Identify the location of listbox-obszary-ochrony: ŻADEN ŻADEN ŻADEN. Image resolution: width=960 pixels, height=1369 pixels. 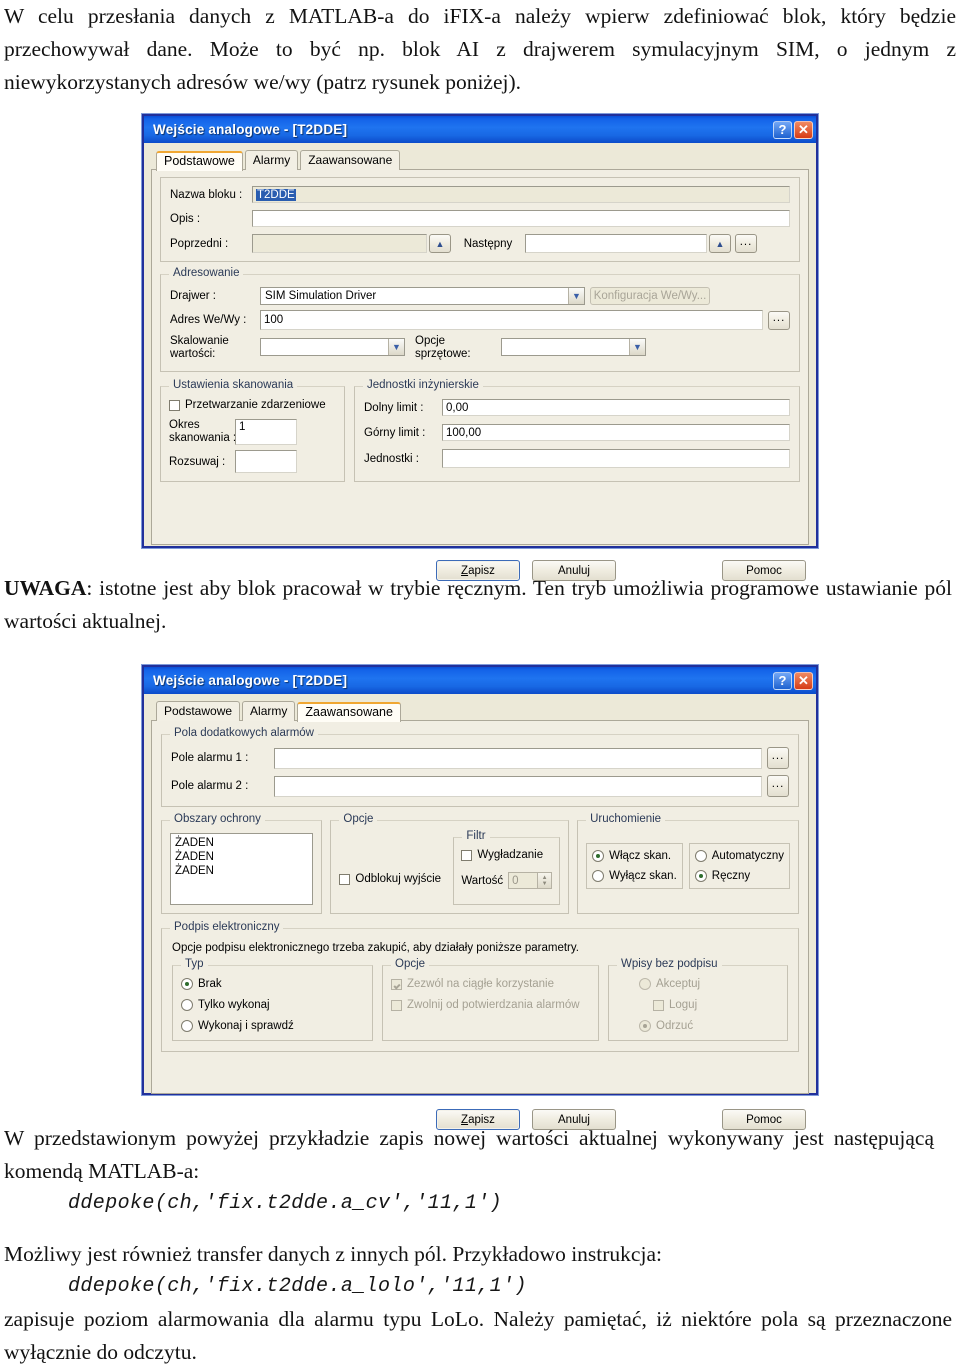
(242, 869).